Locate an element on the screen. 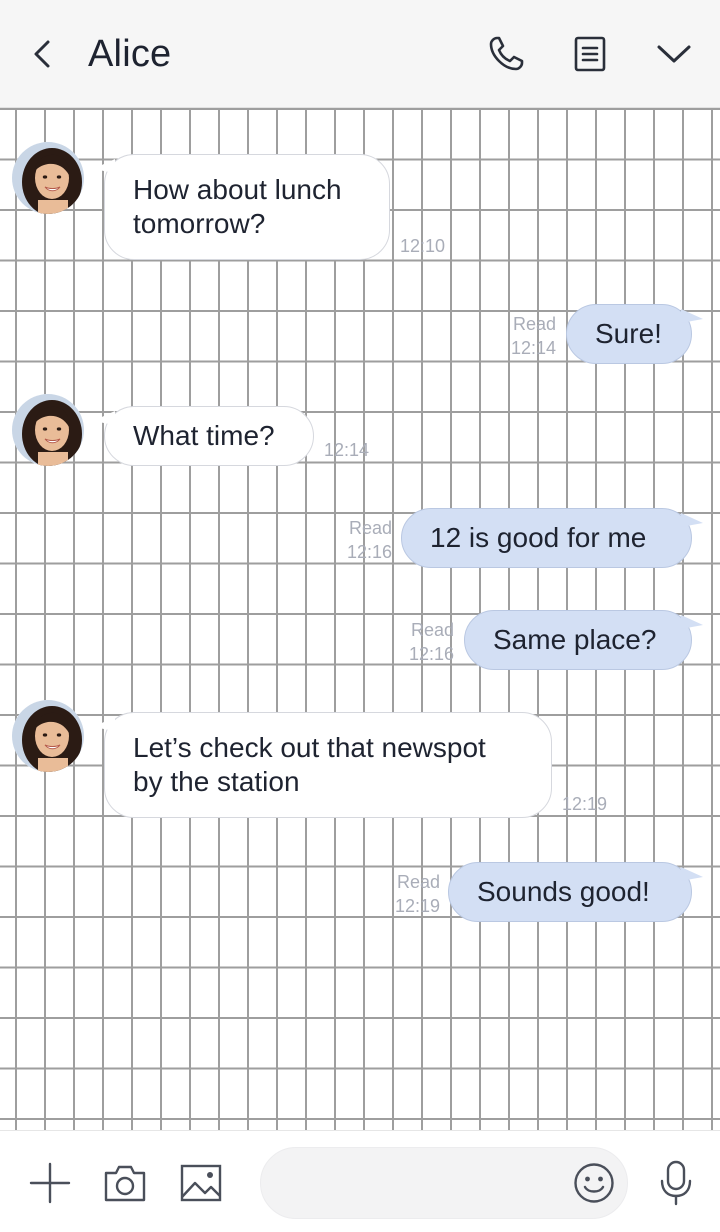  back-button is located at coordinates (42, 54).